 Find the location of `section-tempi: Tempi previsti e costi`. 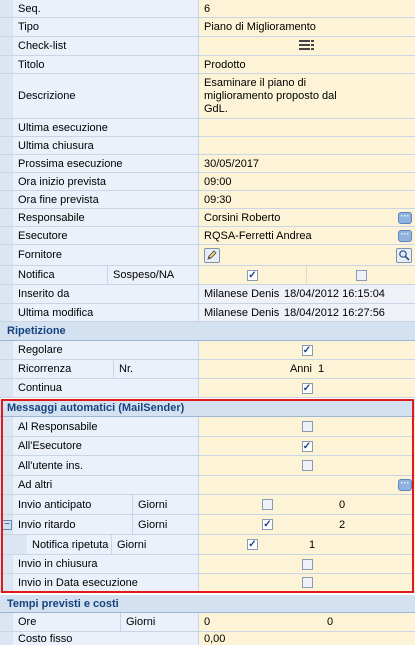

section-tempi: Tempi previsti e costi is located at coordinates (207, 604).